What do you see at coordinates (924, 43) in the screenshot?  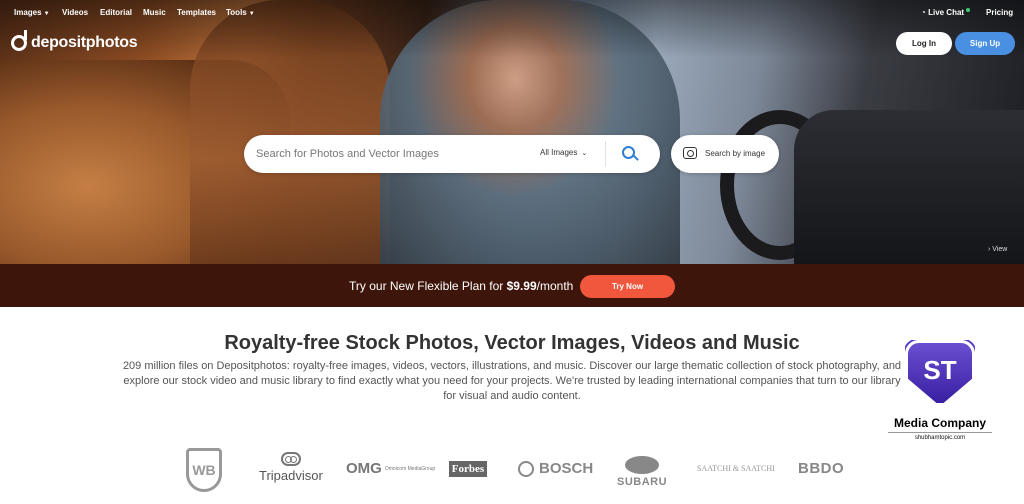 I see `login-button: Log In` at bounding box center [924, 43].